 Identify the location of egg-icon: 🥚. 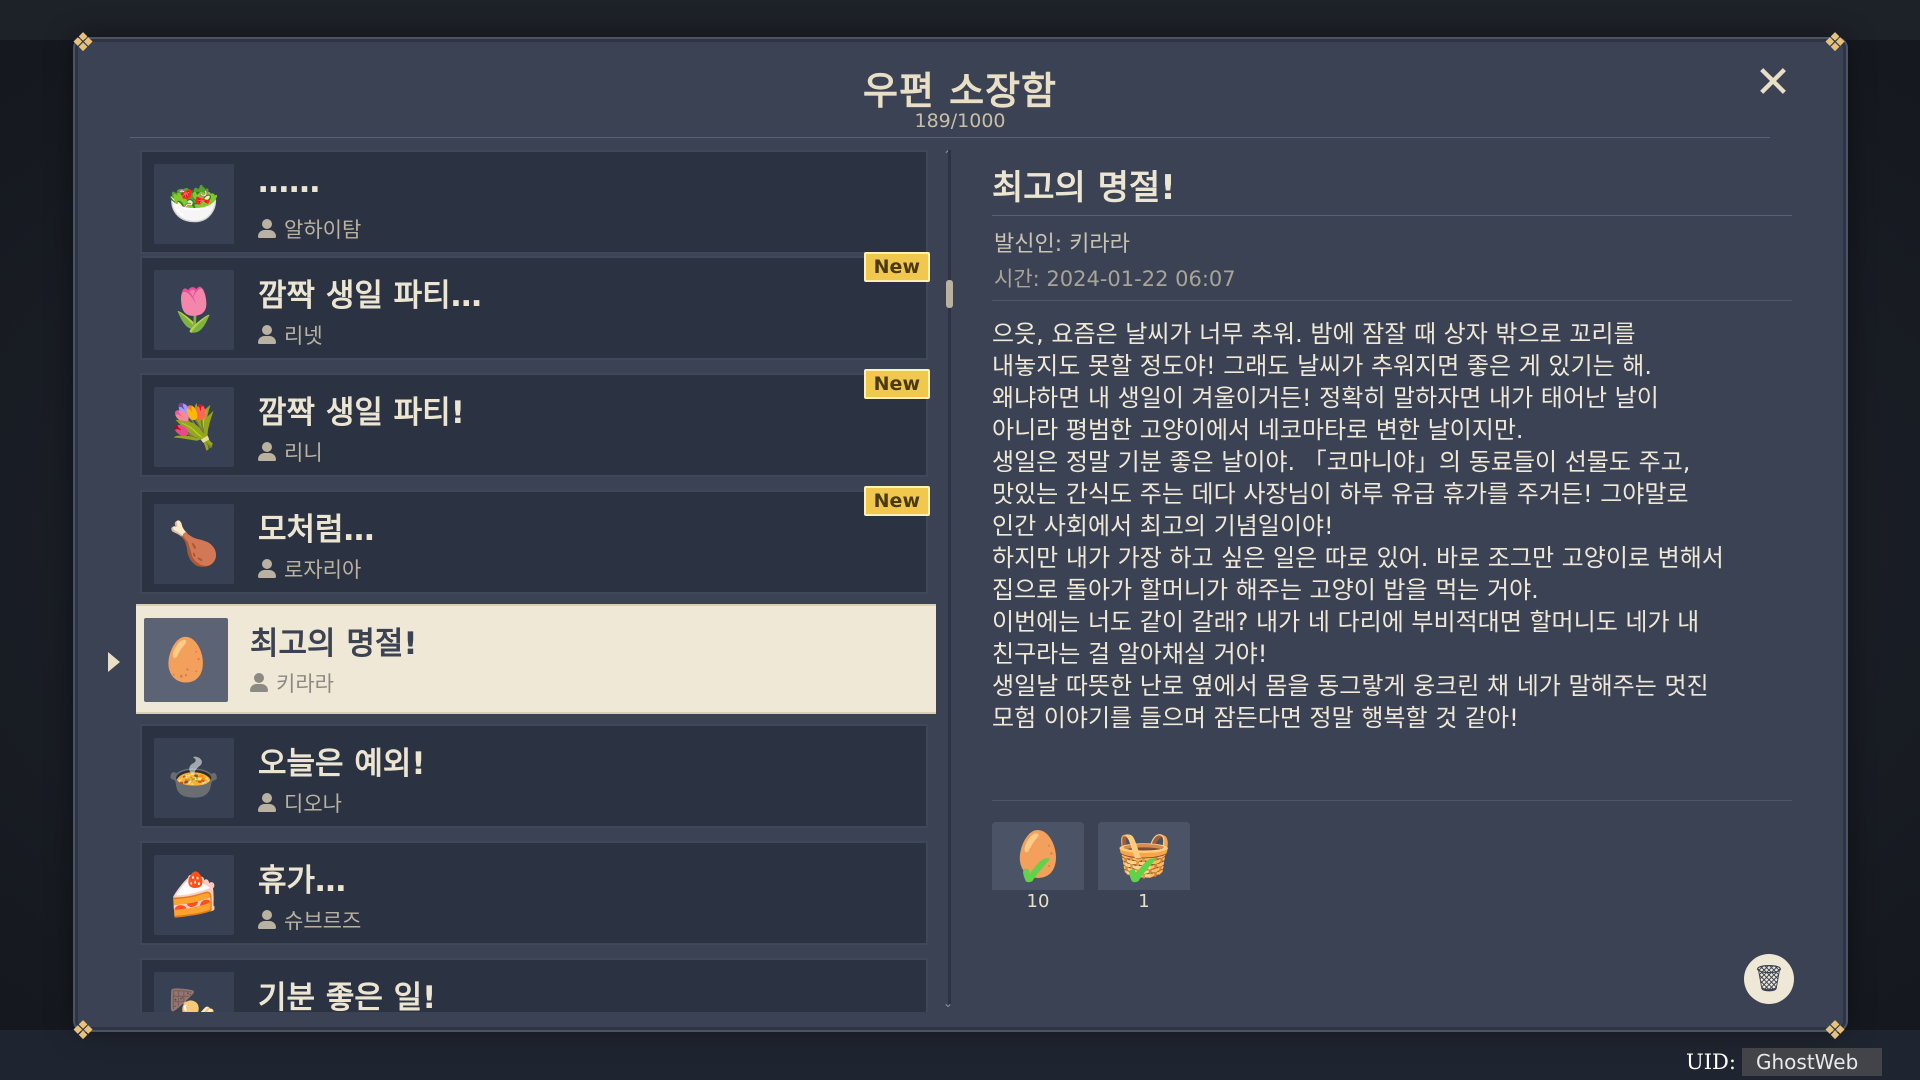
(186, 660).